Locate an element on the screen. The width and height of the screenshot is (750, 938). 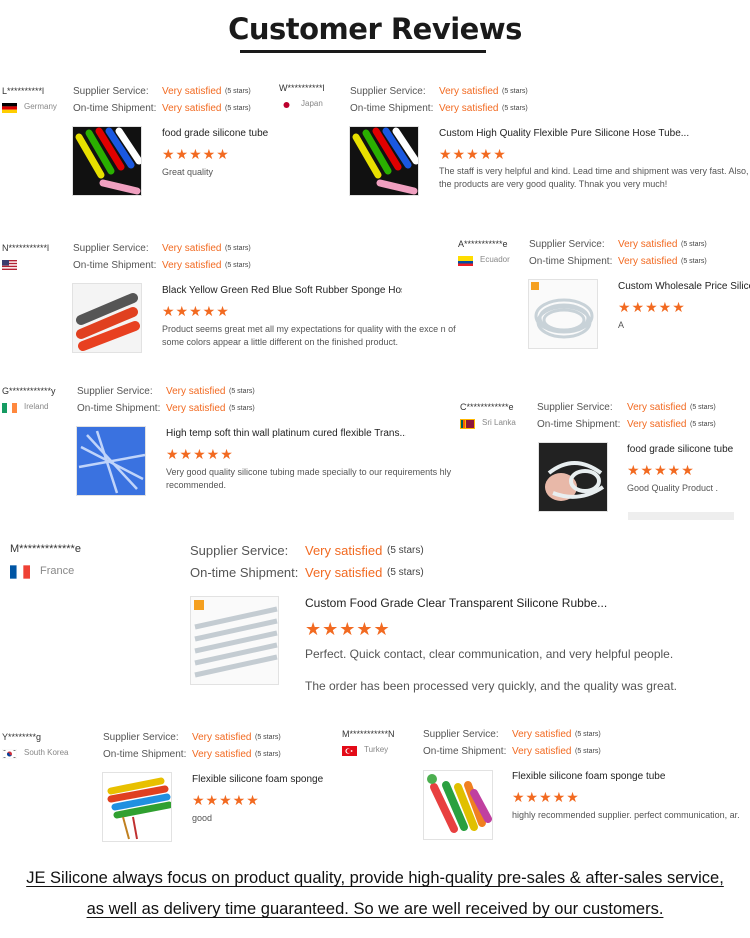
japan-flag-icon is located at coordinates (286, 105).